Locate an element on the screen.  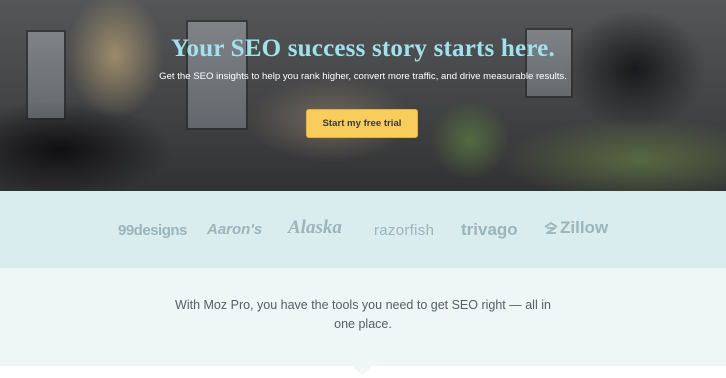
zillow-mark-icon is located at coordinates (551, 228).